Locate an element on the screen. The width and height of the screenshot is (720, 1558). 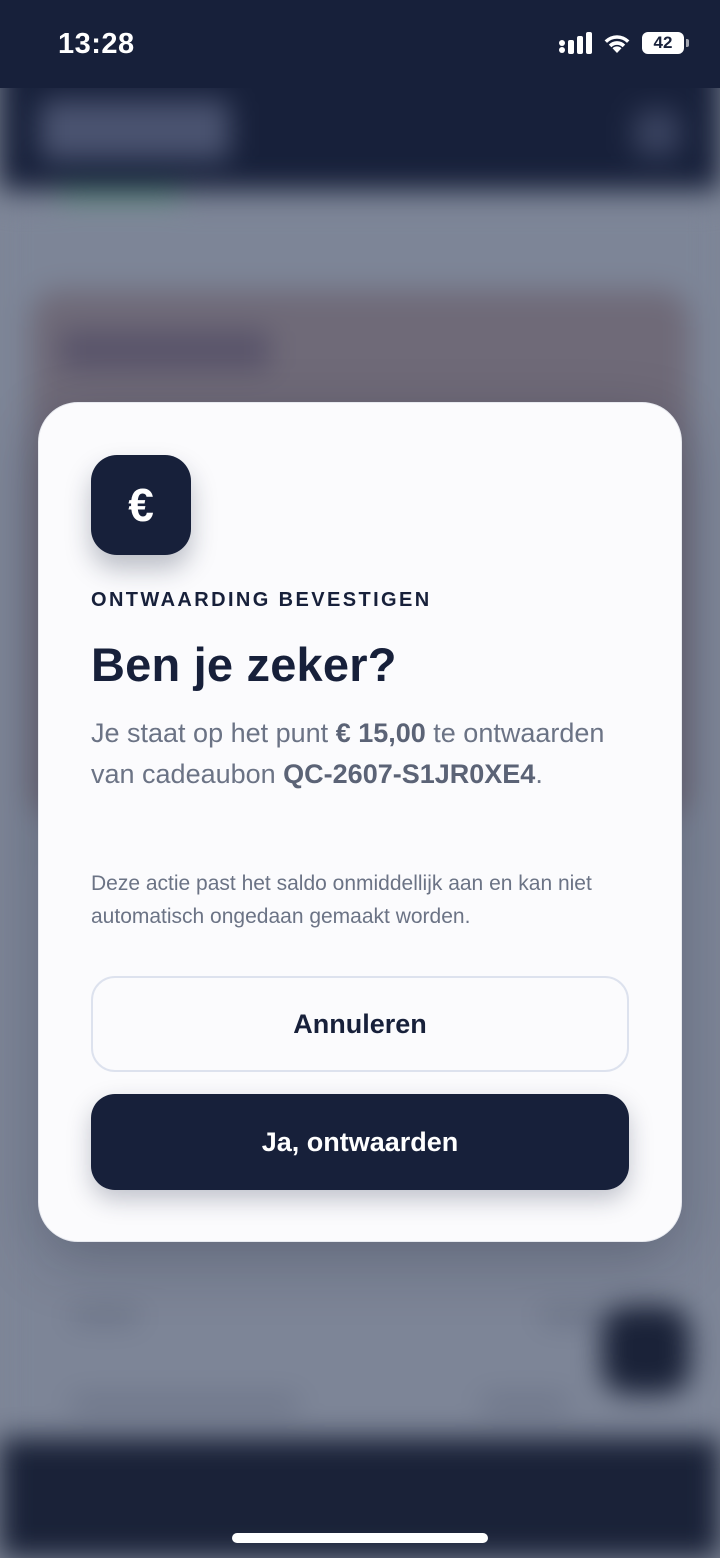
background-fab is located at coordinates (646, 1350).